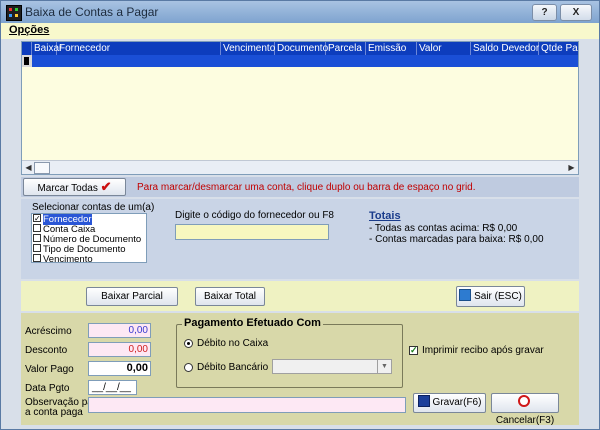  What do you see at coordinates (300, 167) in the screenshot?
I see `horizontal-scrollbar: ◀ ▶` at bounding box center [300, 167].